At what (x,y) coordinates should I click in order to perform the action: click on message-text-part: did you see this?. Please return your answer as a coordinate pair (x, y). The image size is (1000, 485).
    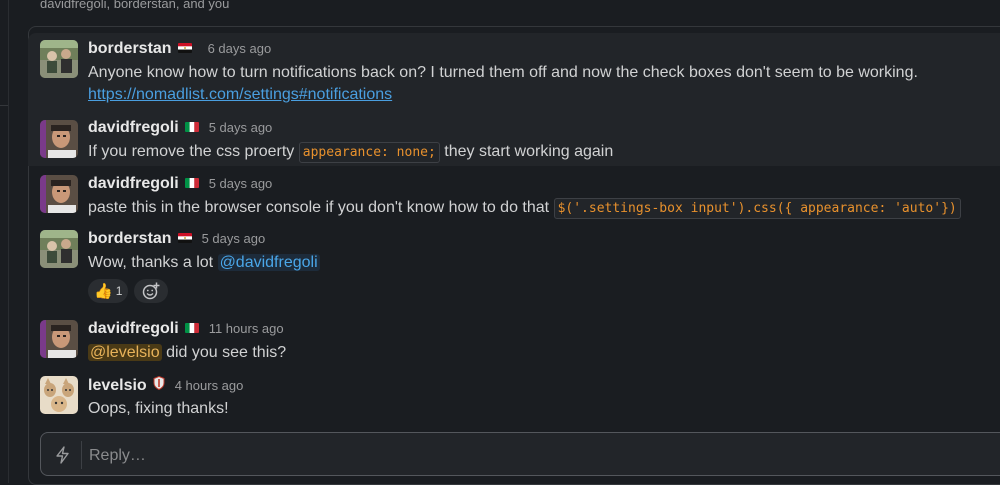
    Looking at the image, I should click on (226, 352).